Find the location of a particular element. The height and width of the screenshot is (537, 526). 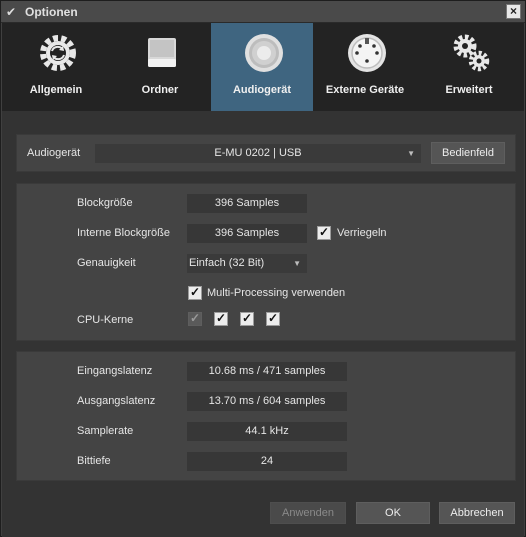

precision-select: Einfach (32 Bit) ▼ is located at coordinates (247, 263).